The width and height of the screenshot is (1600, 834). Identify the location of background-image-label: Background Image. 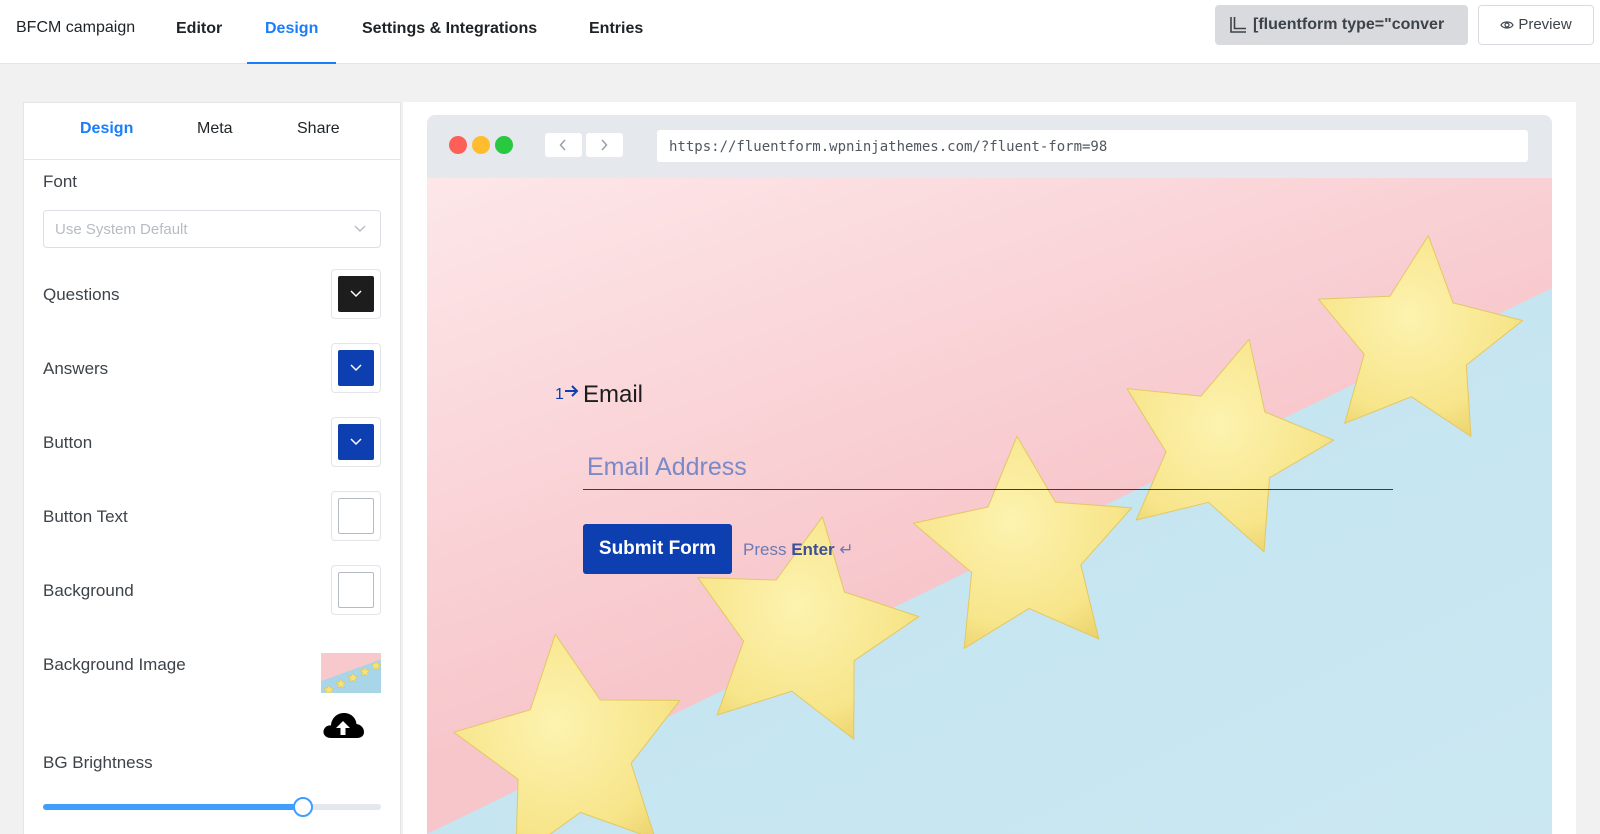
(114, 664).